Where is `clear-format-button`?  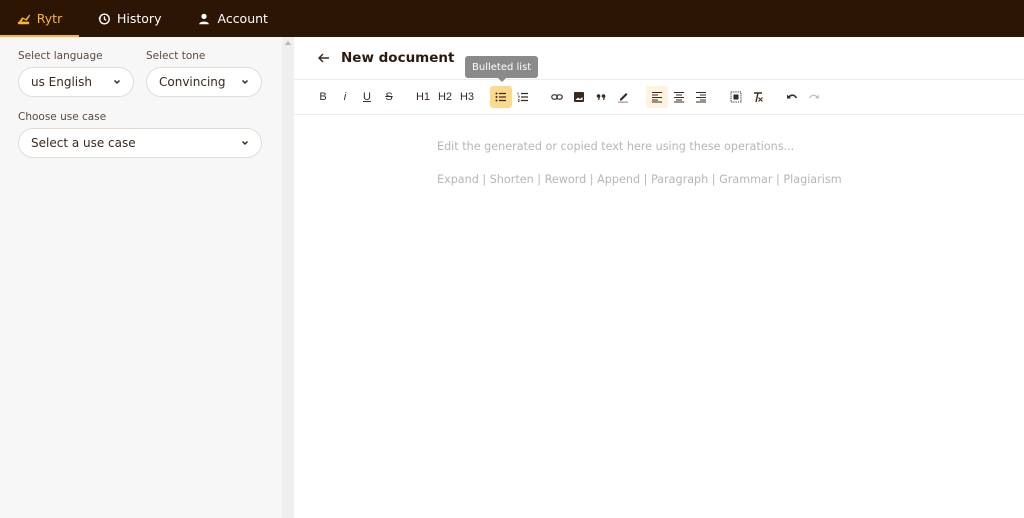 clear-format-button is located at coordinates (758, 97).